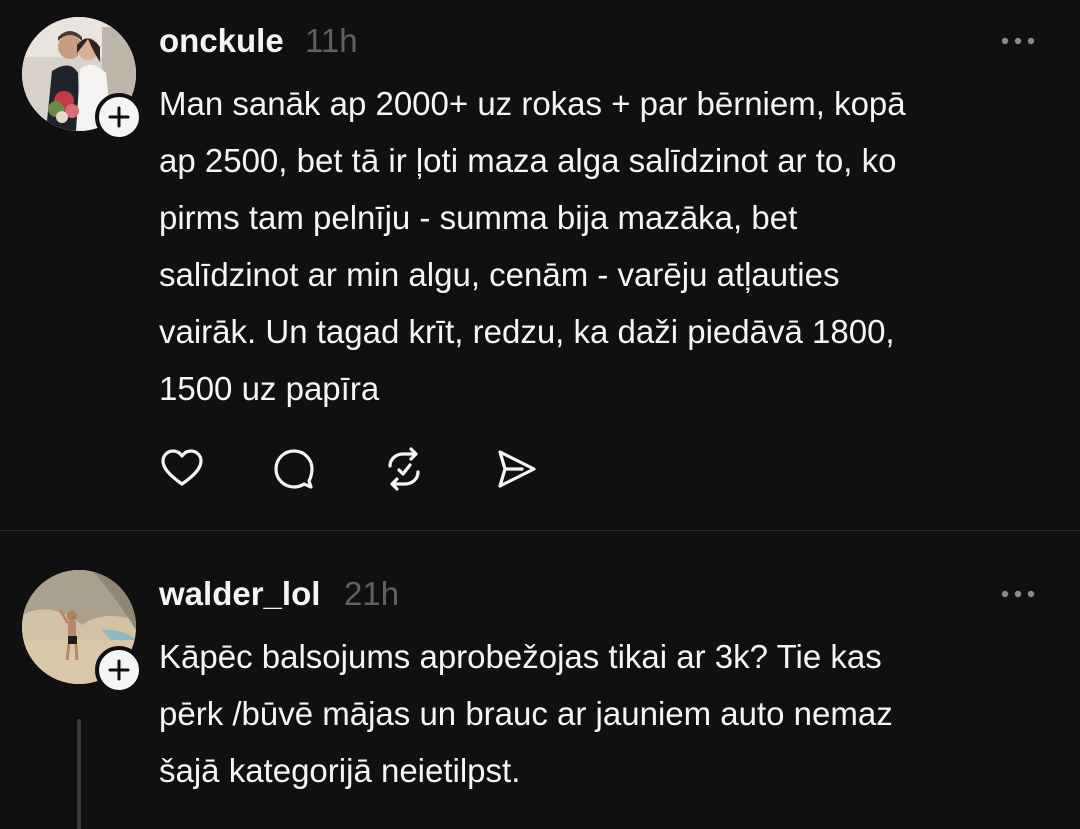  Describe the element at coordinates (182, 469) in the screenshot. I see `heart-icon` at that location.